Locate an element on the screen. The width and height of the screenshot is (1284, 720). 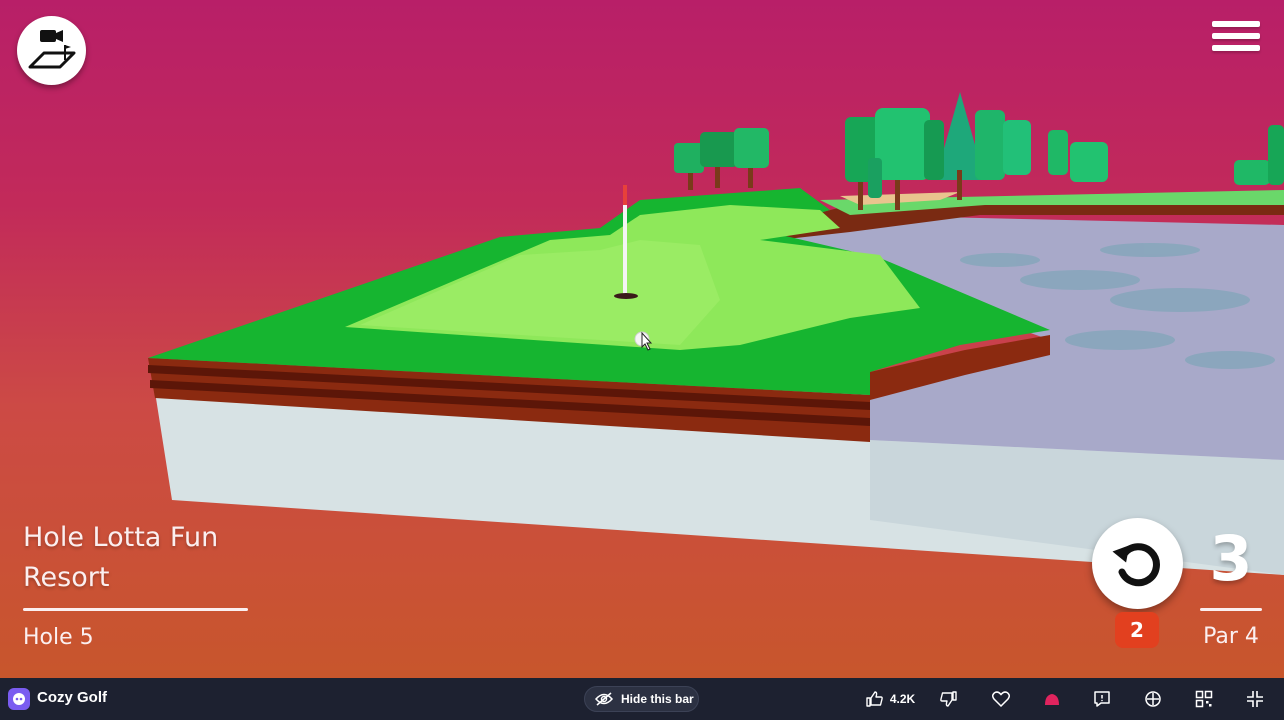
cozy-blob-icon is located at coordinates (1052, 699).